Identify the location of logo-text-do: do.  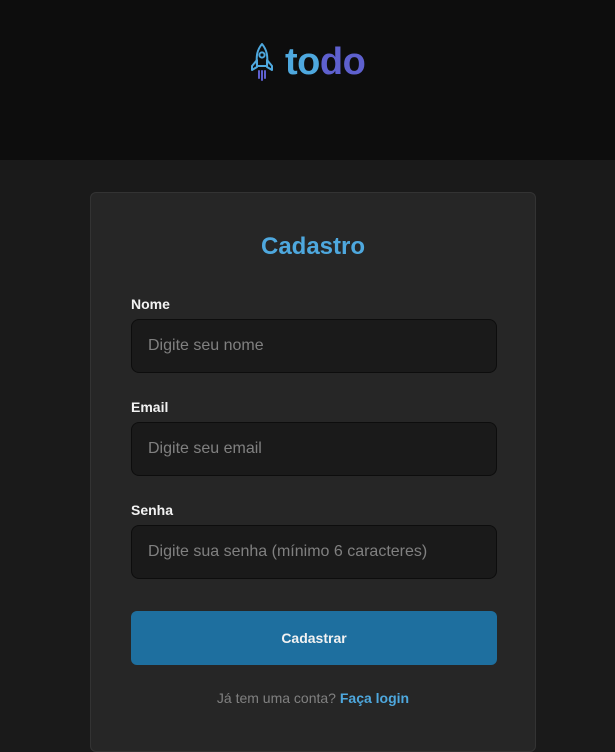
(342, 62).